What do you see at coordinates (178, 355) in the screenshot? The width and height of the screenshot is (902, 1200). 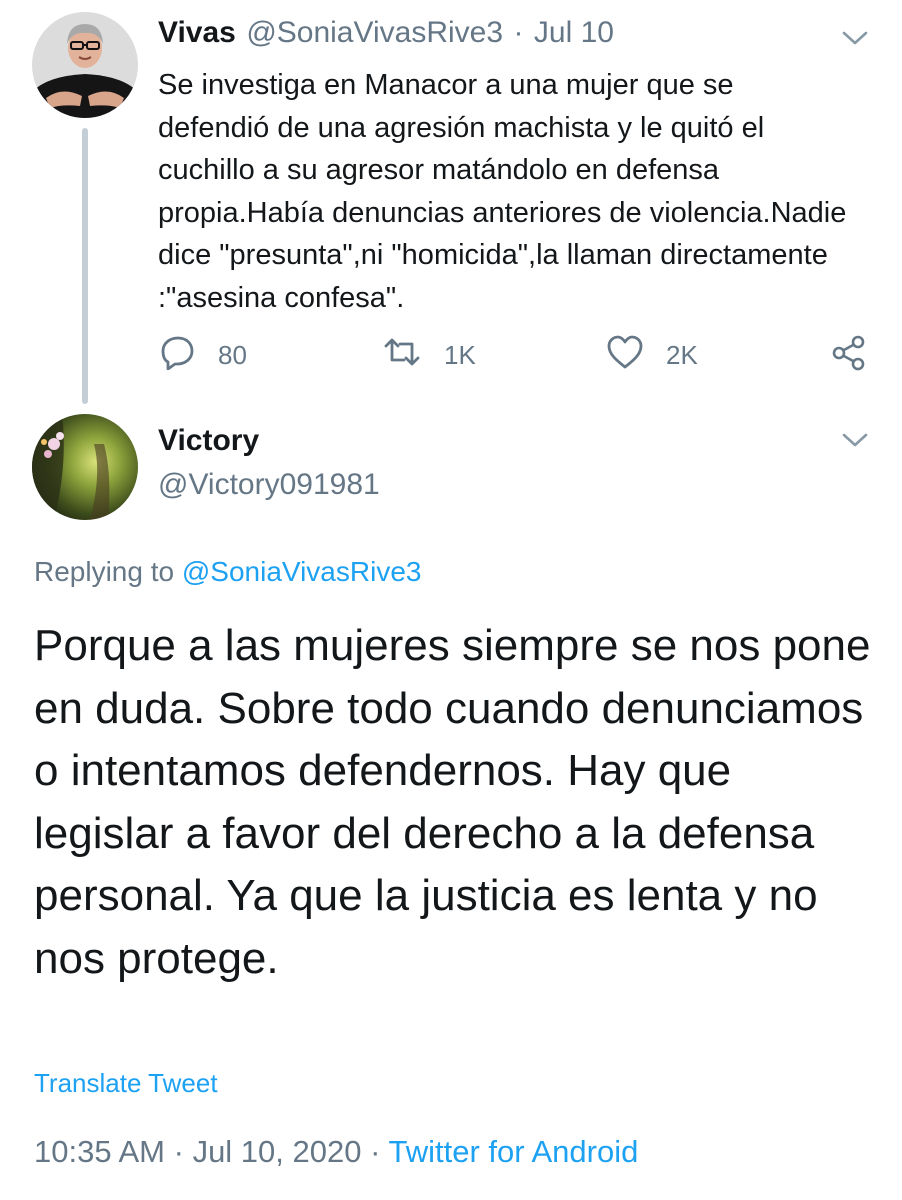 I see `reply-icon` at bounding box center [178, 355].